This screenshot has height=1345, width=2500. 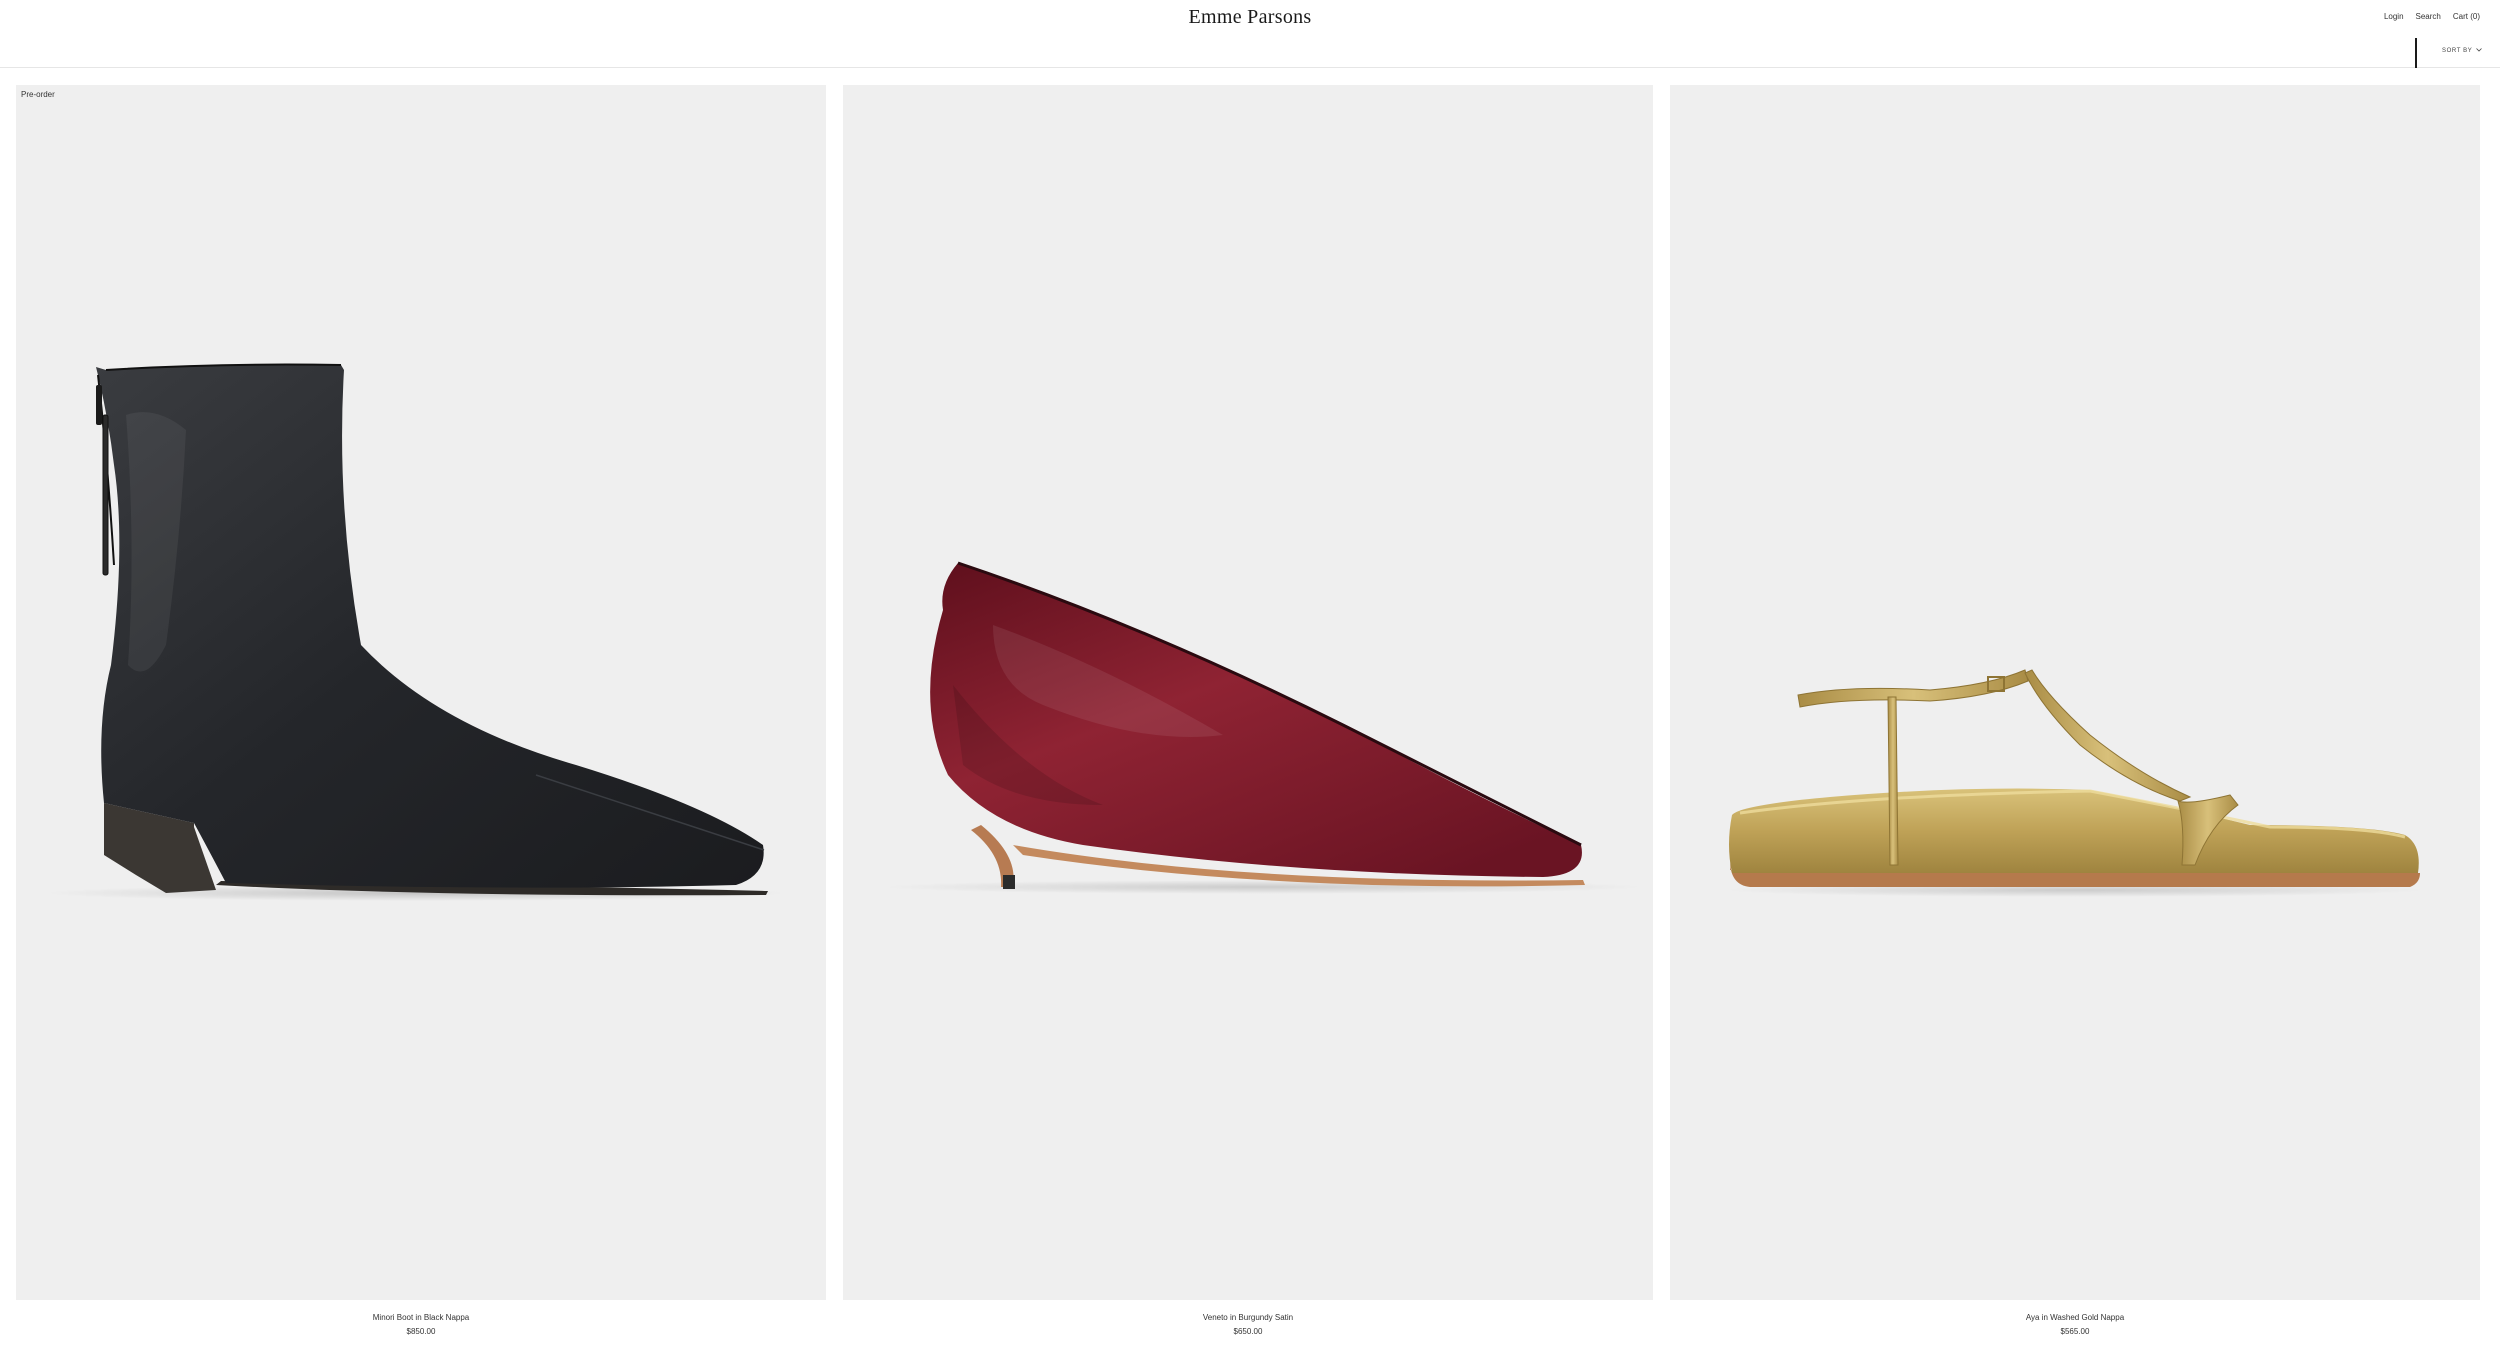 I want to click on sort-divider, so click(x=2416, y=53).